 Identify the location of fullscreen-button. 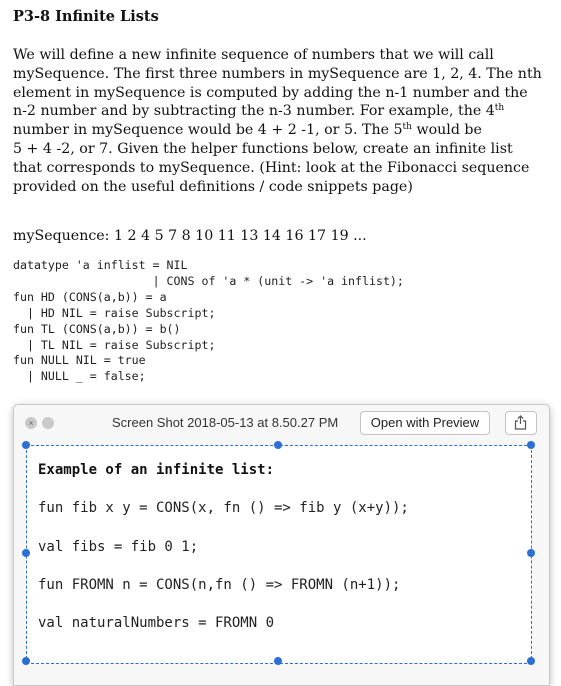
(48, 423).